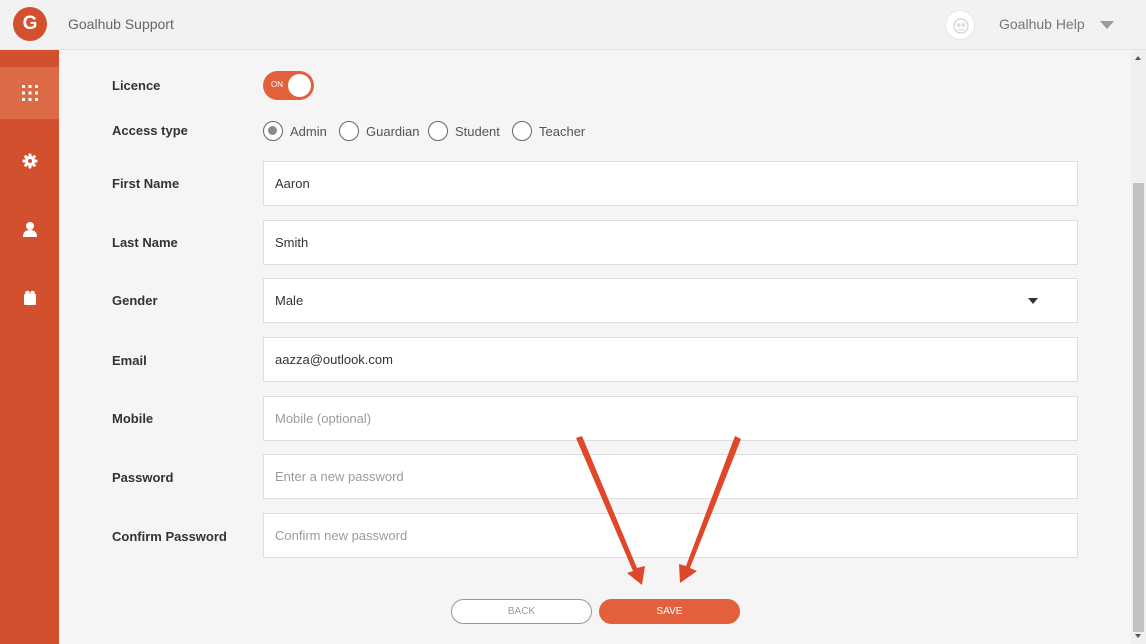 Image resolution: width=1146 pixels, height=644 pixels. Describe the element at coordinates (477, 131) in the screenshot. I see `radio-label: Student` at that location.